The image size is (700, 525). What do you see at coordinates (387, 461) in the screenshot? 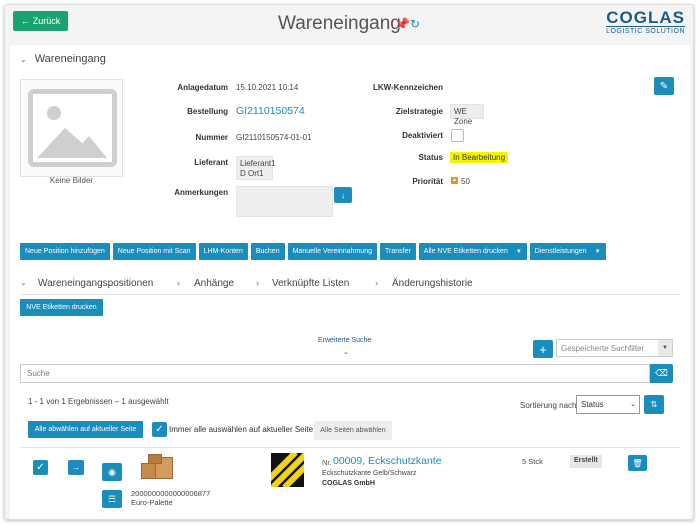
I see `item-number-link: 00009, Eckschutzkante` at bounding box center [387, 461].